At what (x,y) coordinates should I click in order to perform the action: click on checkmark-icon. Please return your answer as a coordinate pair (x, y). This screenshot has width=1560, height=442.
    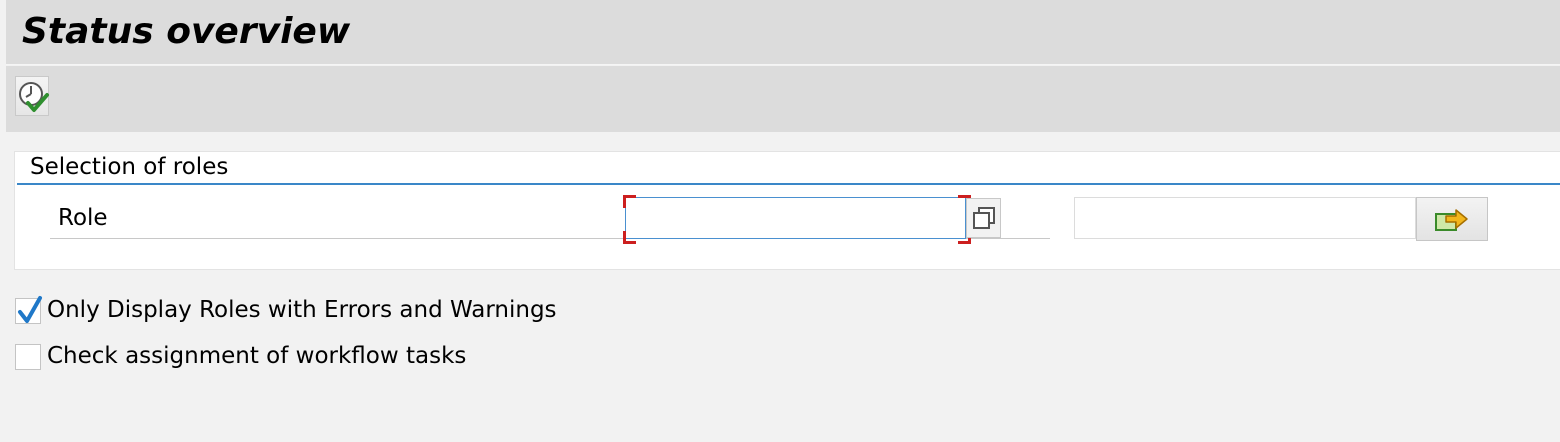
    Looking at the image, I should click on (30, 309).